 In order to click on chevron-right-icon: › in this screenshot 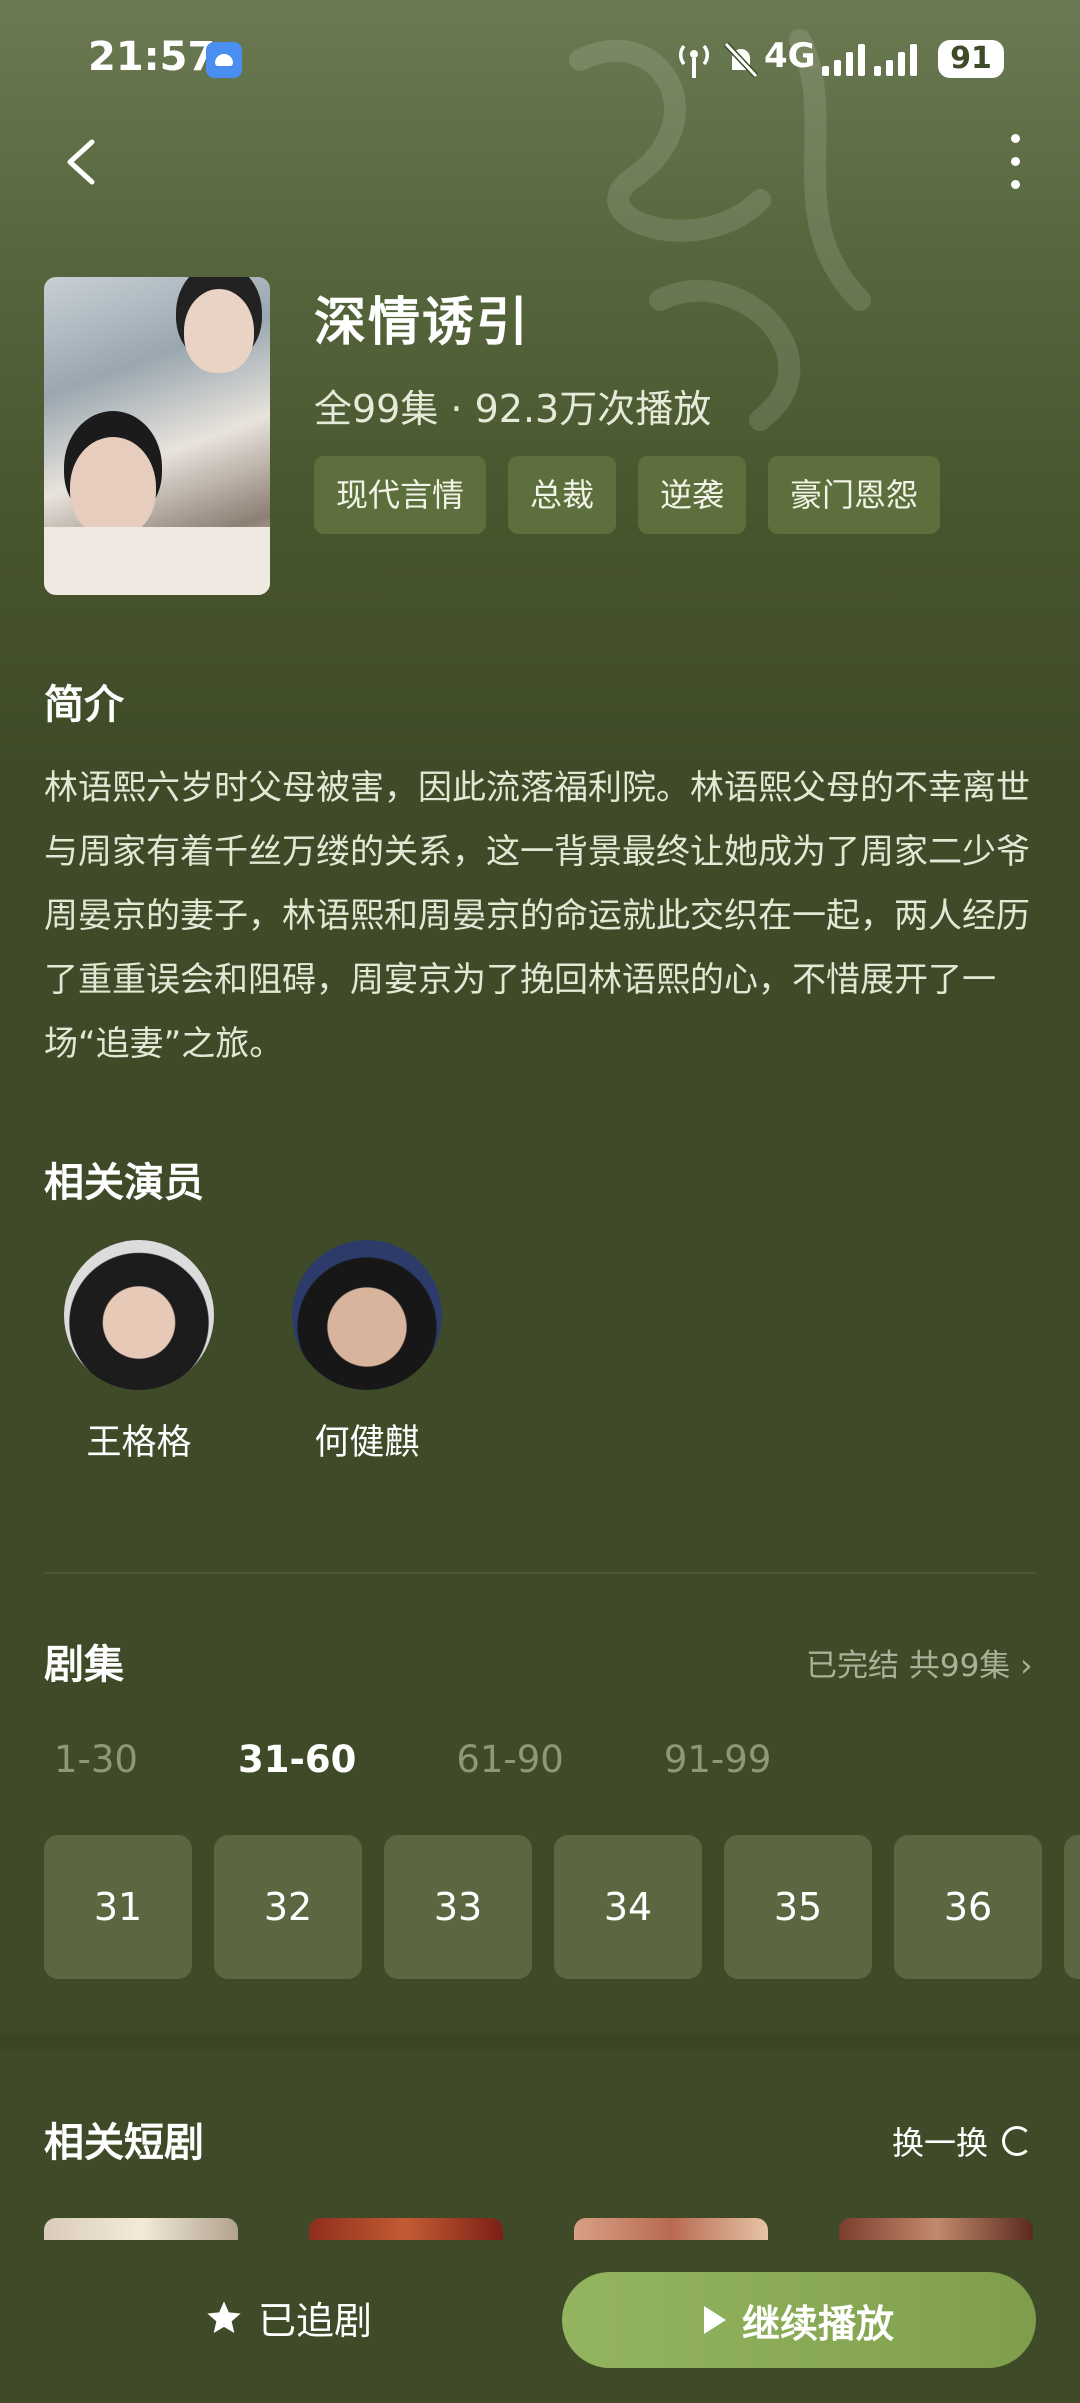, I will do `click(1026, 1666)`.